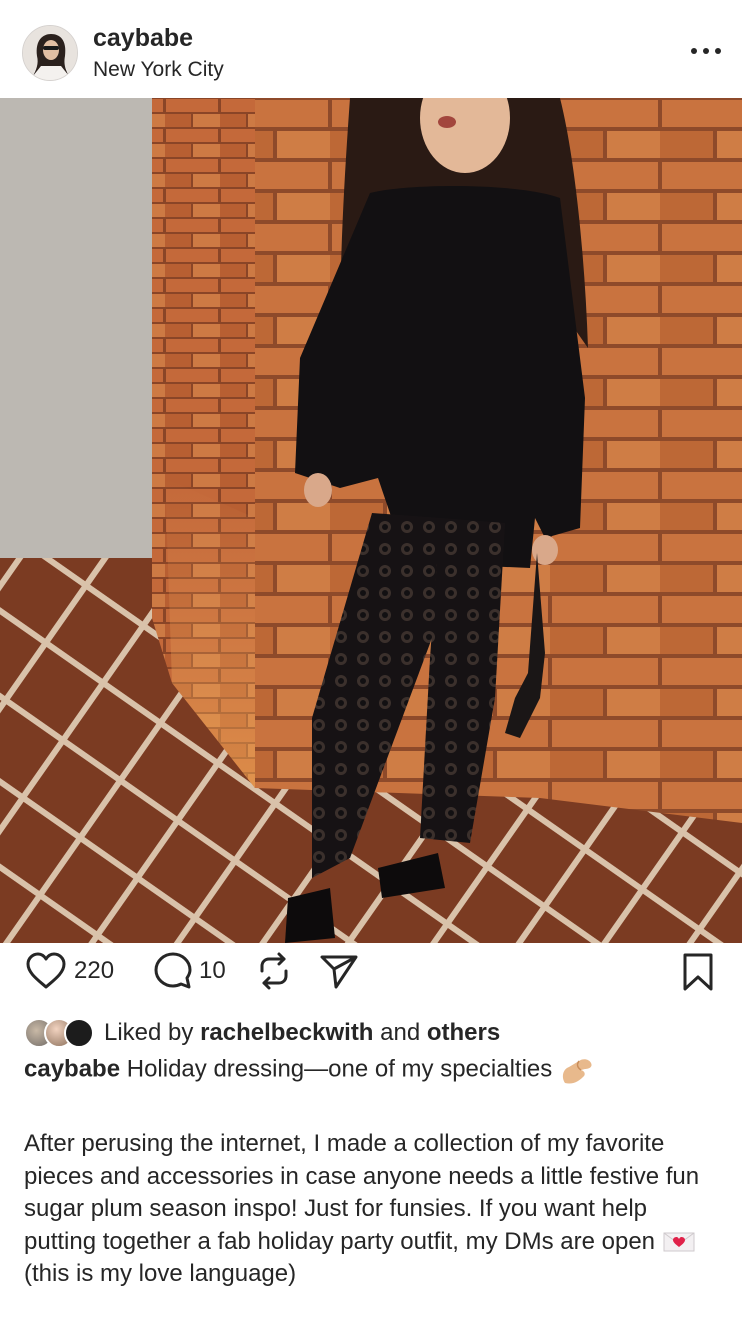 This screenshot has height=1332, width=742. What do you see at coordinates (94, 970) in the screenshot?
I see `likes-count: 220` at bounding box center [94, 970].